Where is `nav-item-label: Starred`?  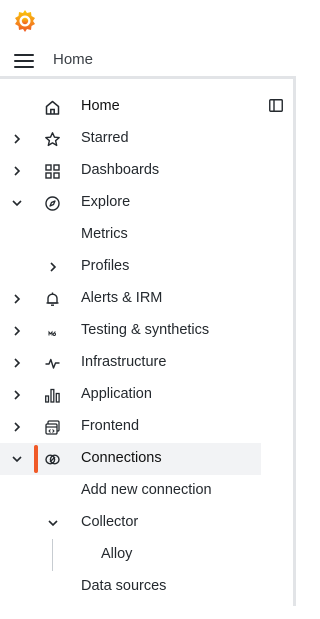 nav-item-label: Starred is located at coordinates (105, 138).